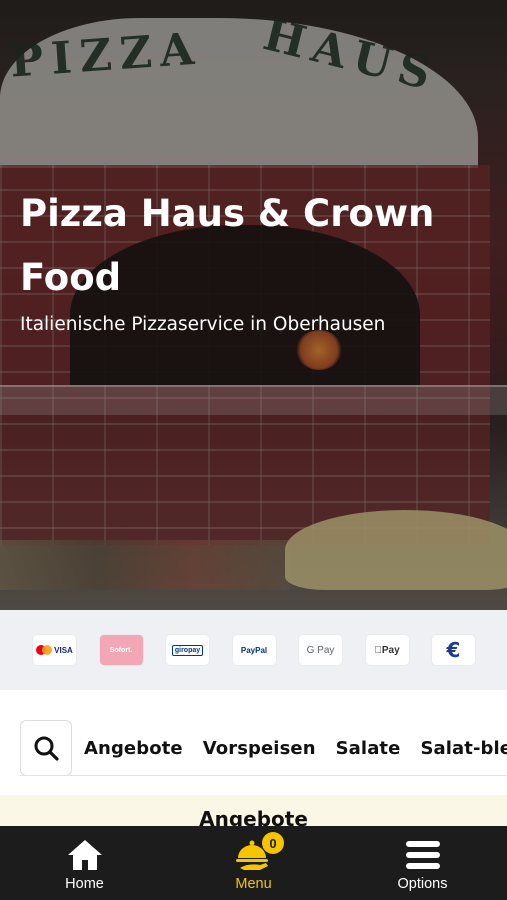 This screenshot has width=507, height=900. Describe the element at coordinates (227, 245) in the screenshot. I see `restaurant-title: Pizza Haus & Crown Food` at that location.